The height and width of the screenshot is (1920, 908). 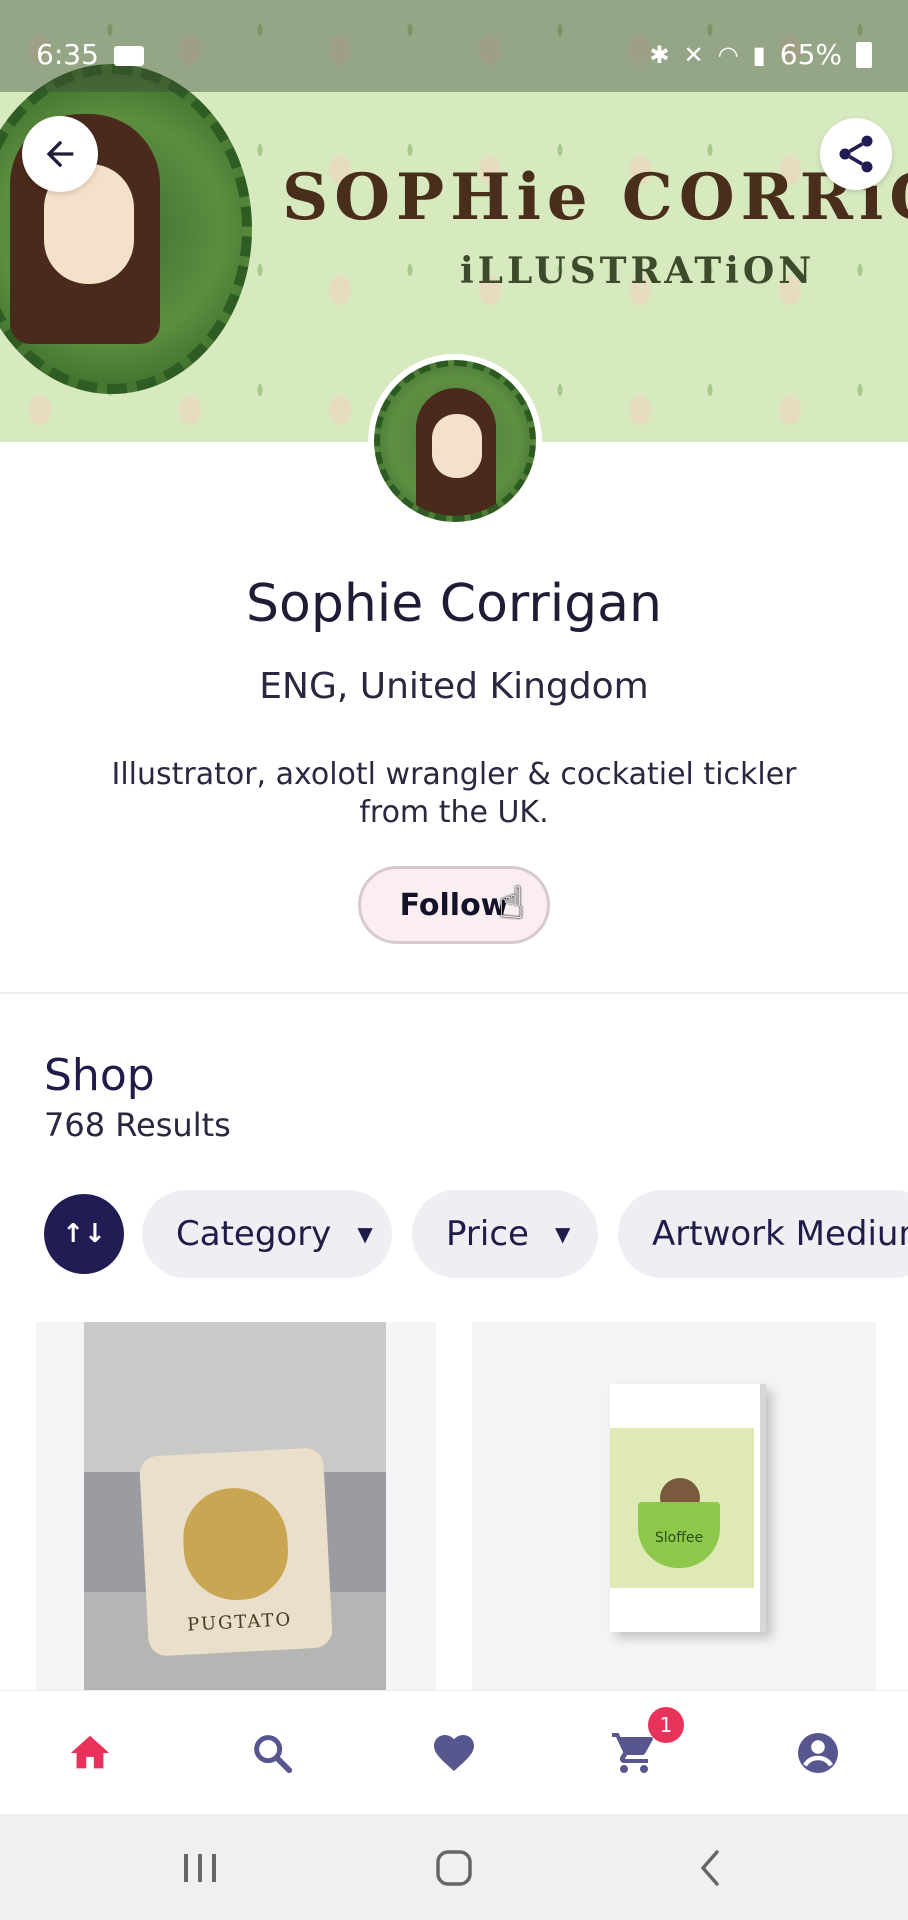 I want to click on avatar-face, so click(x=457, y=446).